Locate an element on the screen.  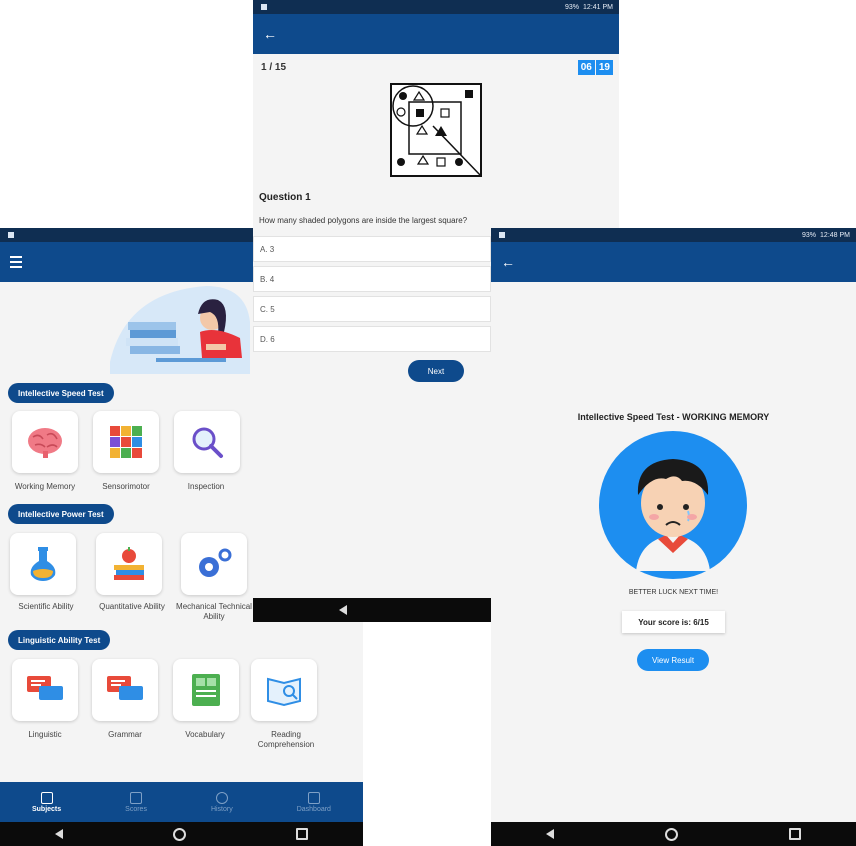
option-d: D. 6 is located at coordinates (372, 339).